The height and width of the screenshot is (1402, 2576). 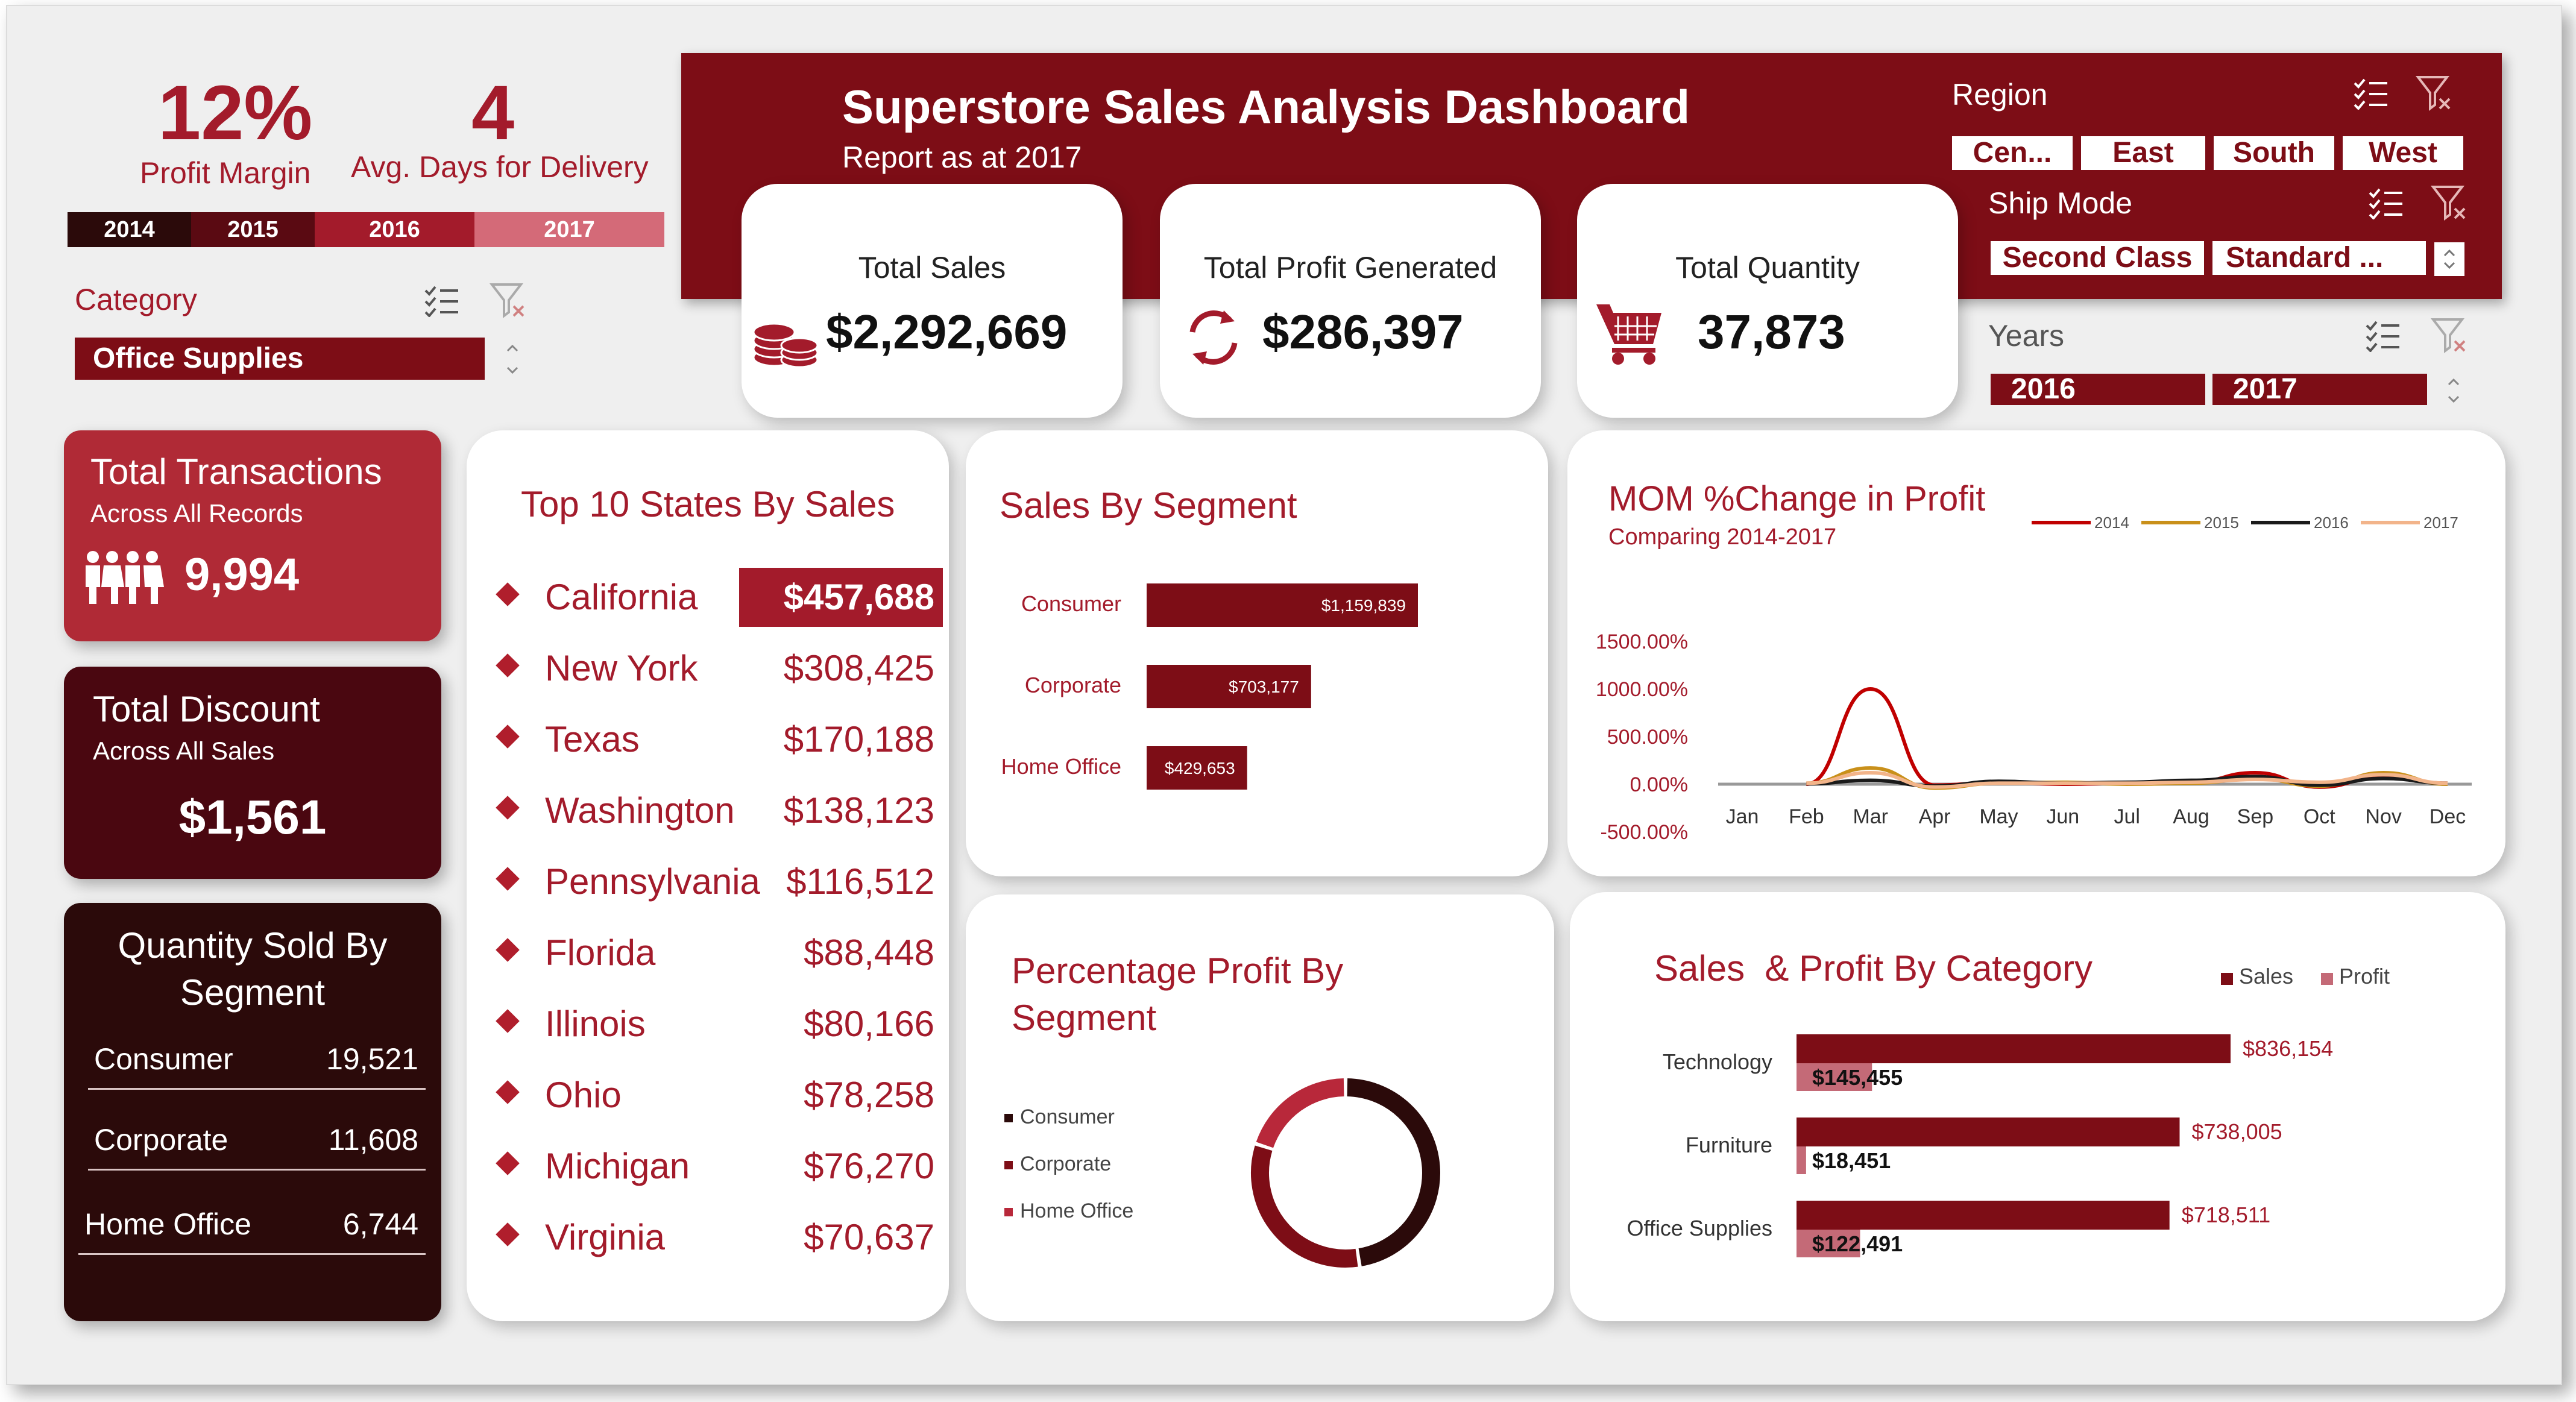 I want to click on state-sales: $308,425, so click(x=858, y=668).